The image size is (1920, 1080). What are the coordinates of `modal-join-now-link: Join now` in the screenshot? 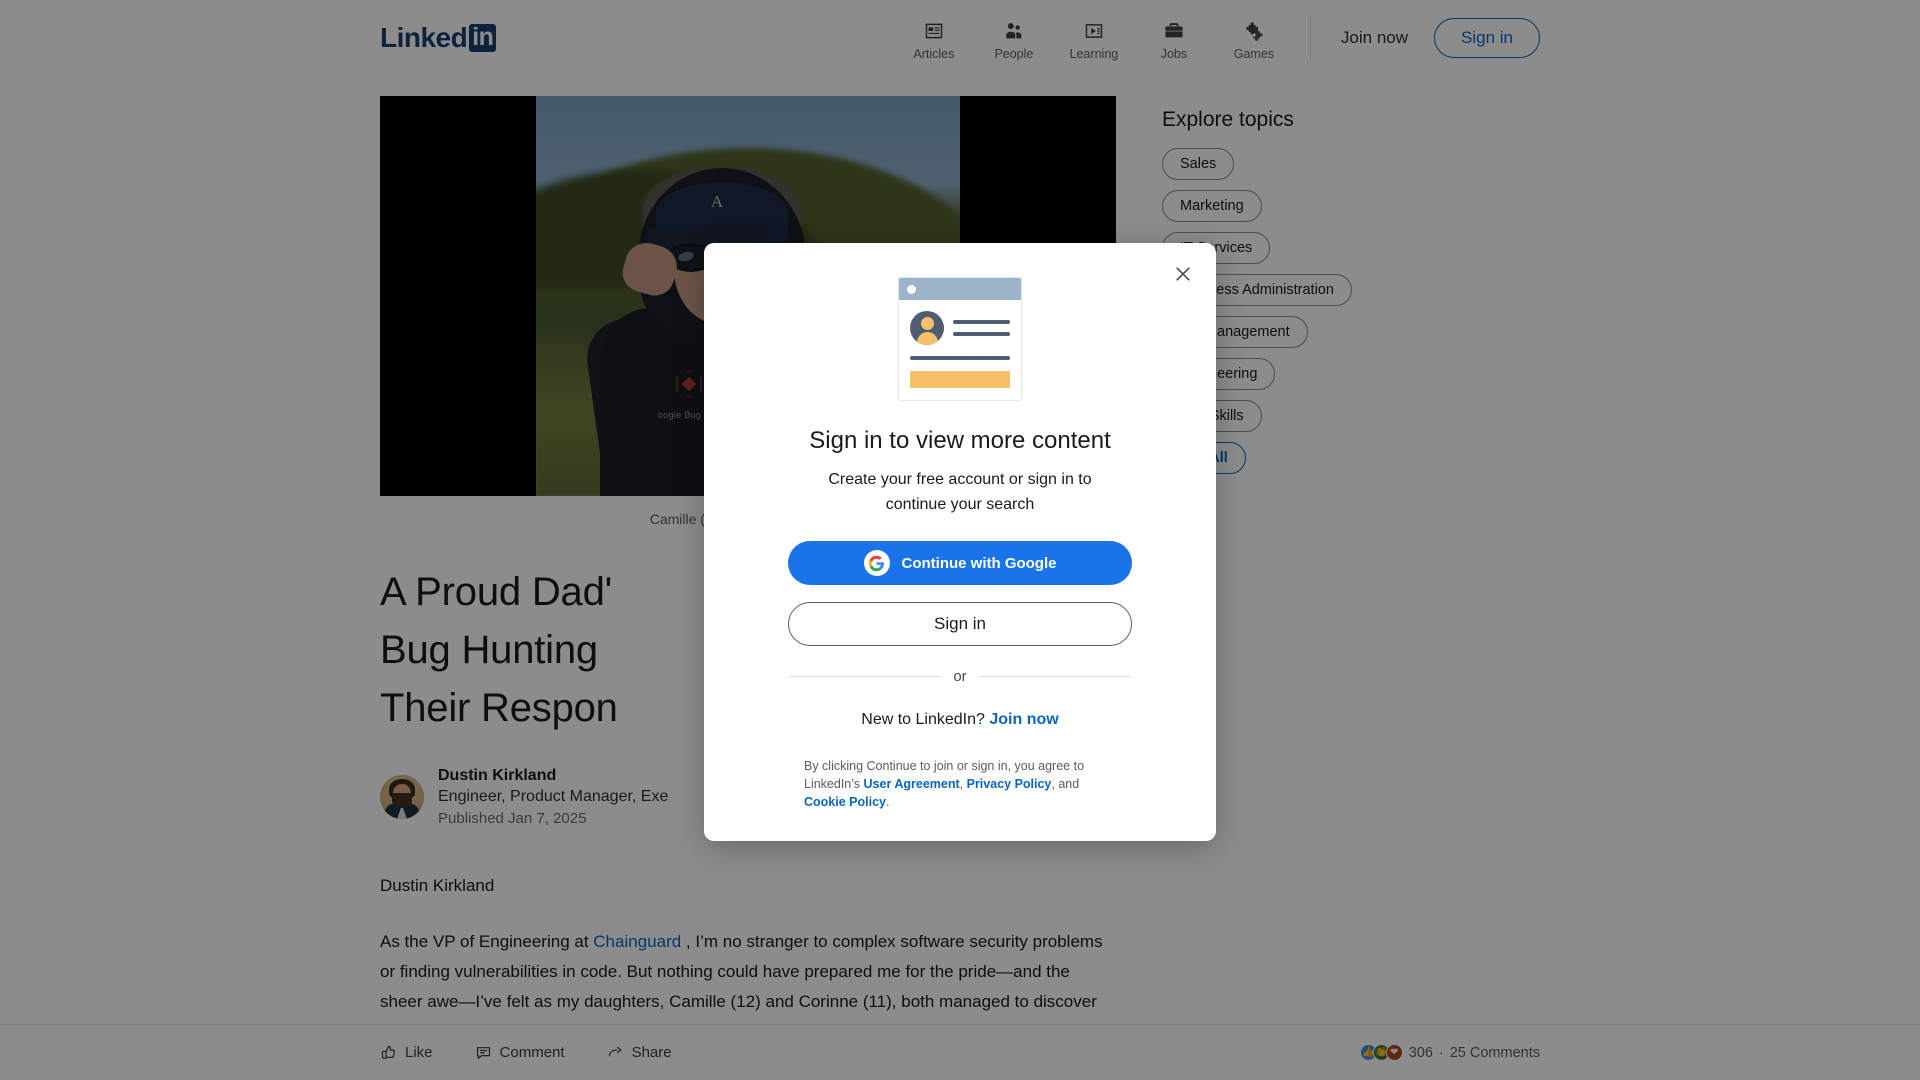 It's located at (1023, 719).